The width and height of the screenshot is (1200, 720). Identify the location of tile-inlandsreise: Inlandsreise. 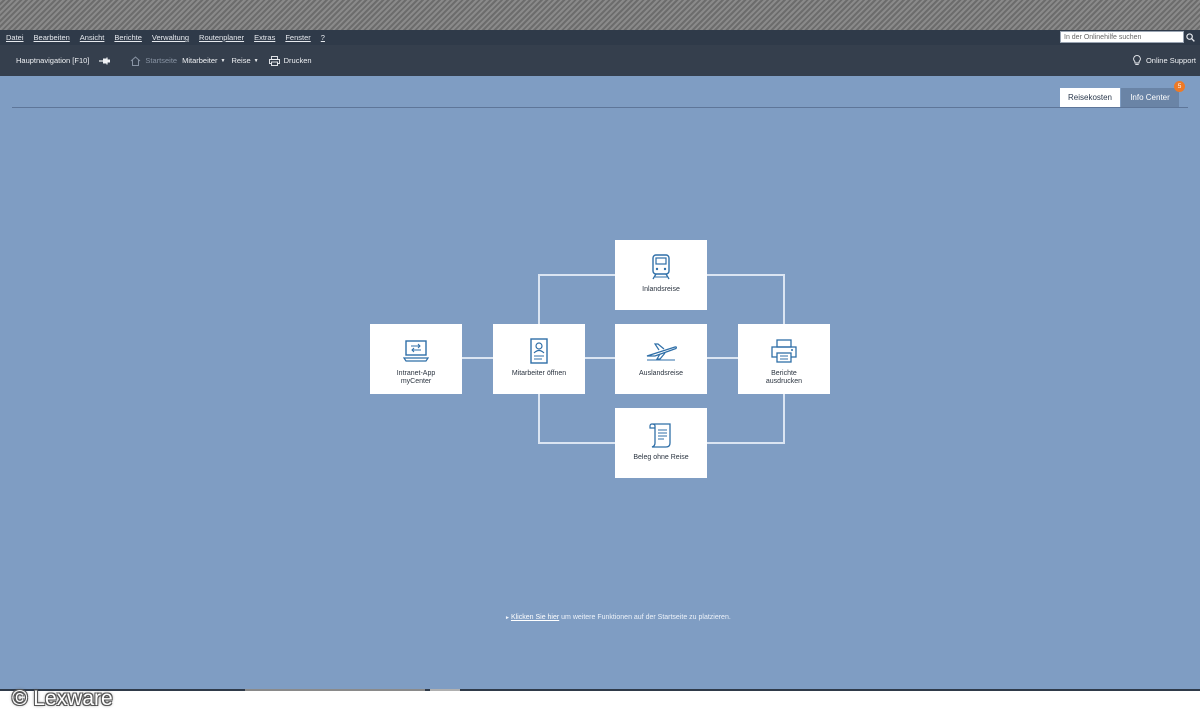
(661, 275).